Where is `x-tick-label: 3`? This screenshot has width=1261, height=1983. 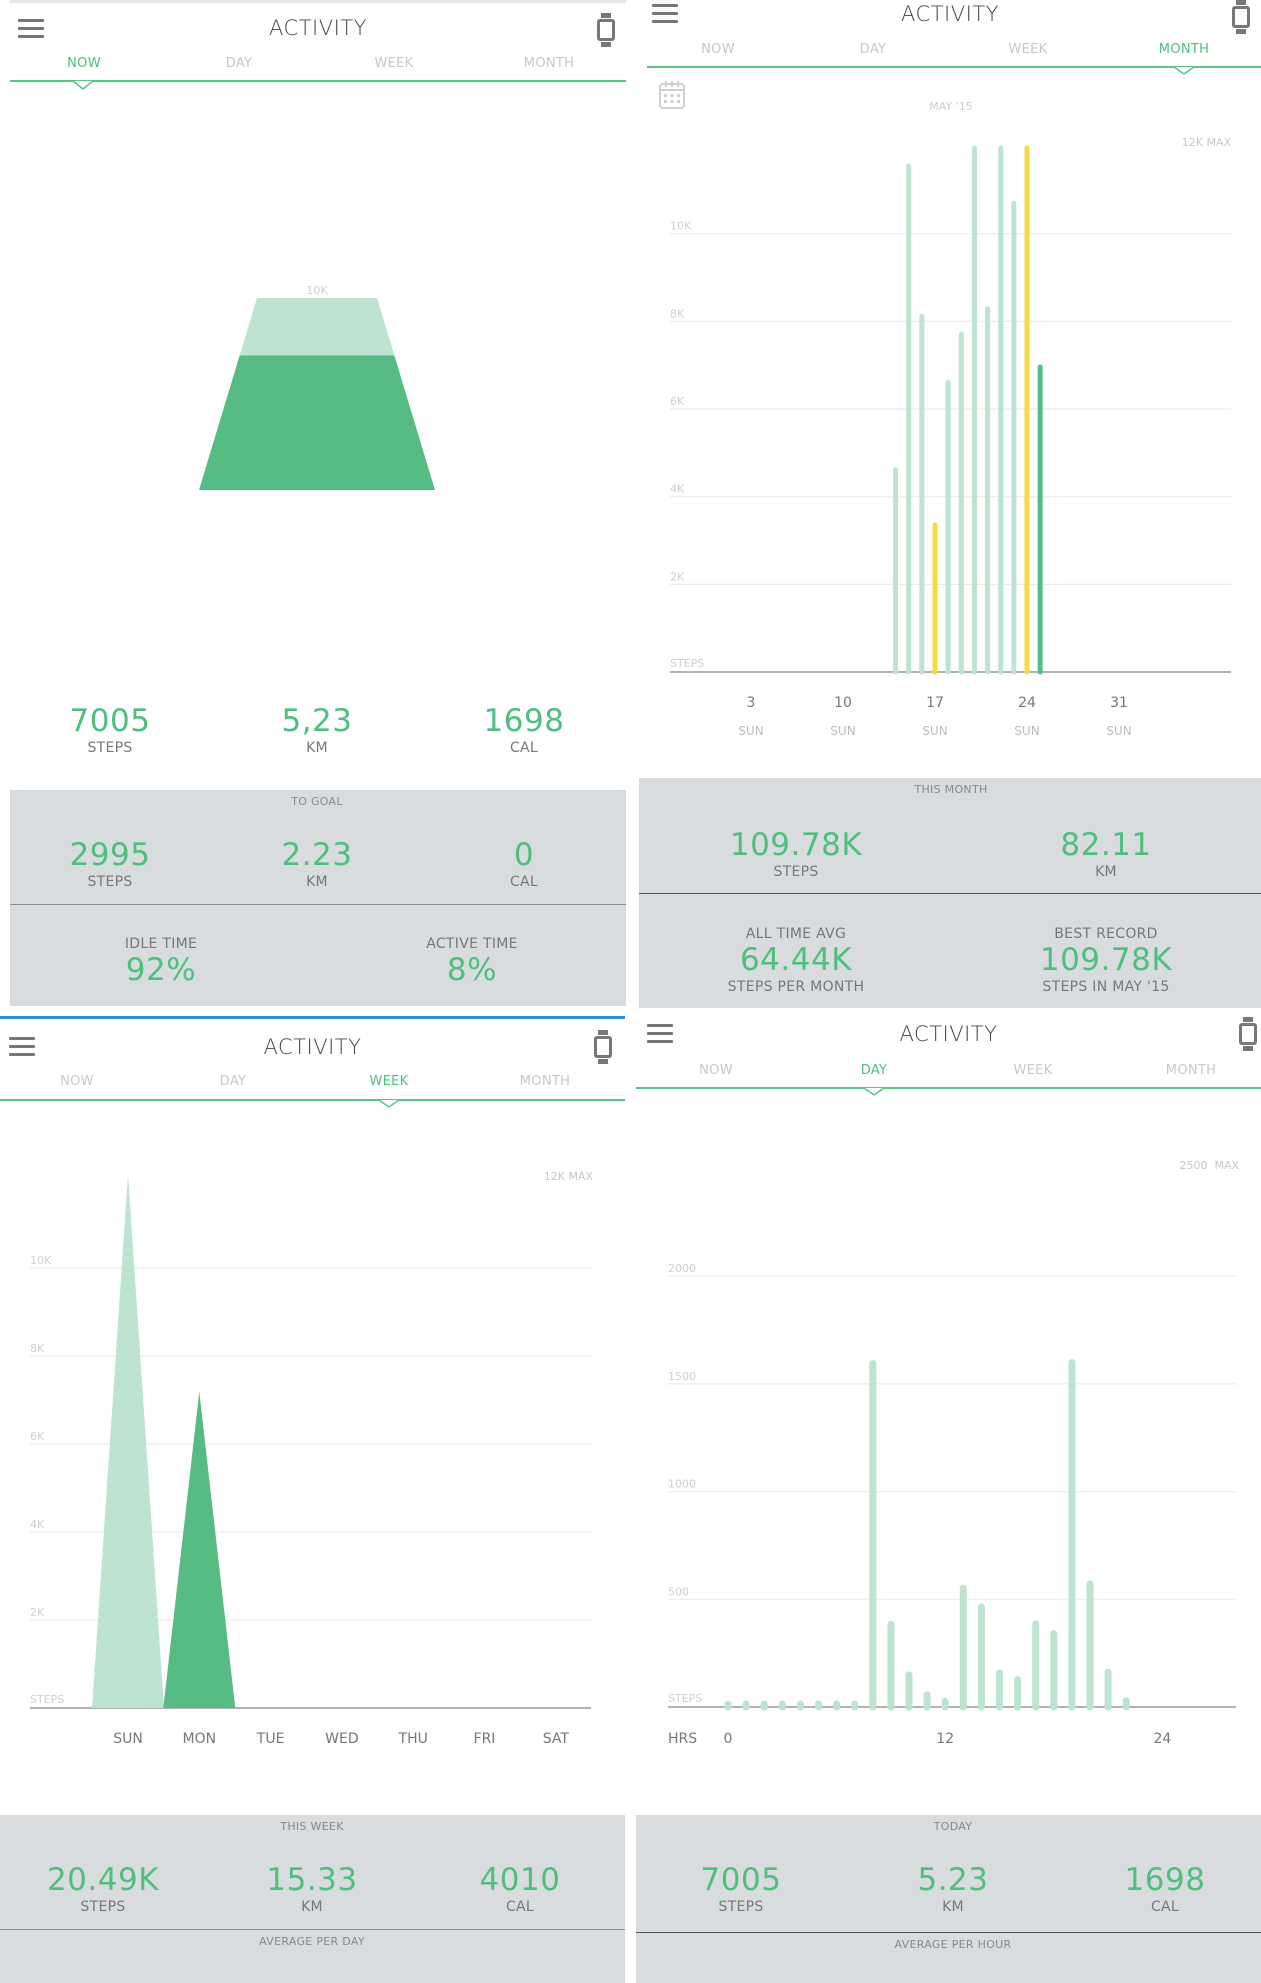
x-tick-label: 3 is located at coordinates (751, 703).